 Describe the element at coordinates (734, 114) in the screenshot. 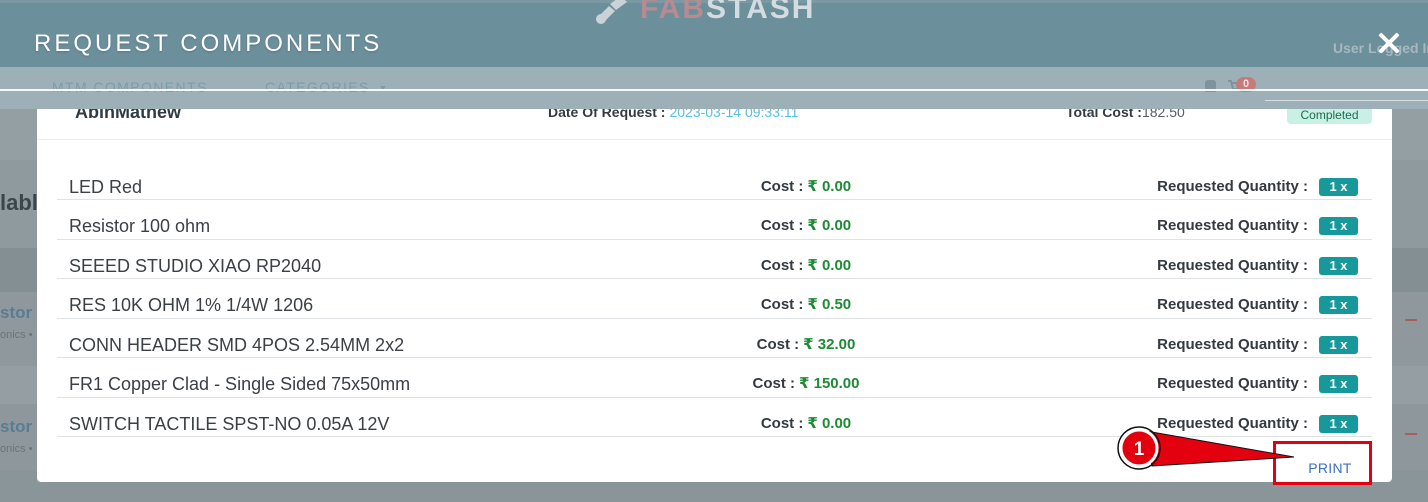

I see `request-date-value: 2023-03-14 09:33:11` at that location.